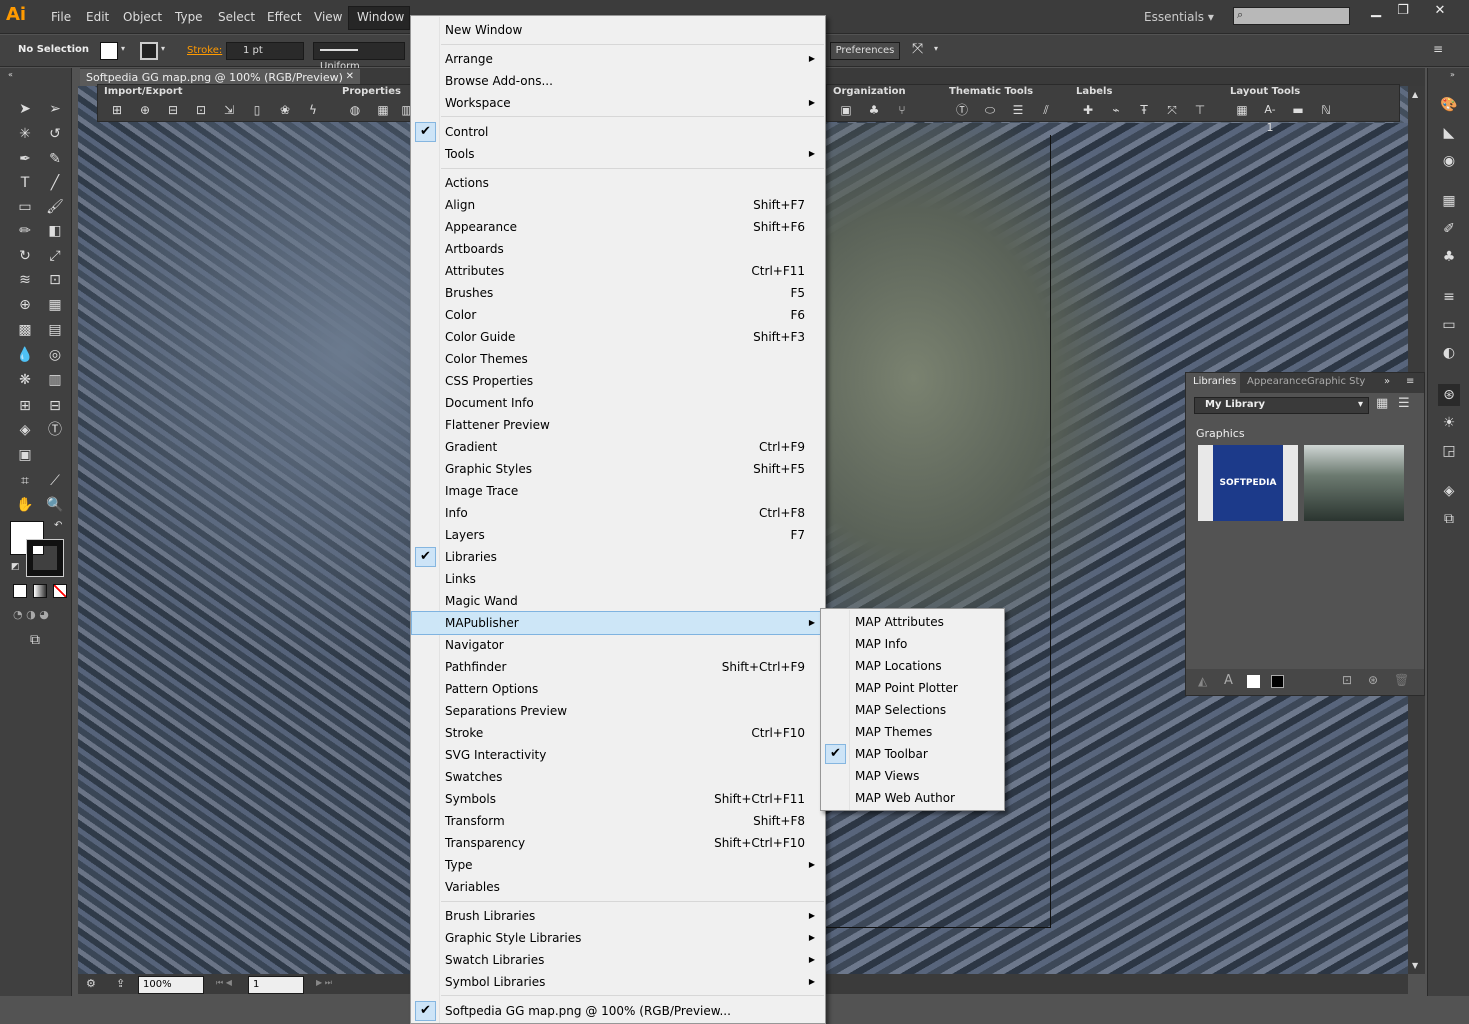  I want to click on submenu-item-map-toolbar: ✔ MAP Toolbar, so click(912, 754).